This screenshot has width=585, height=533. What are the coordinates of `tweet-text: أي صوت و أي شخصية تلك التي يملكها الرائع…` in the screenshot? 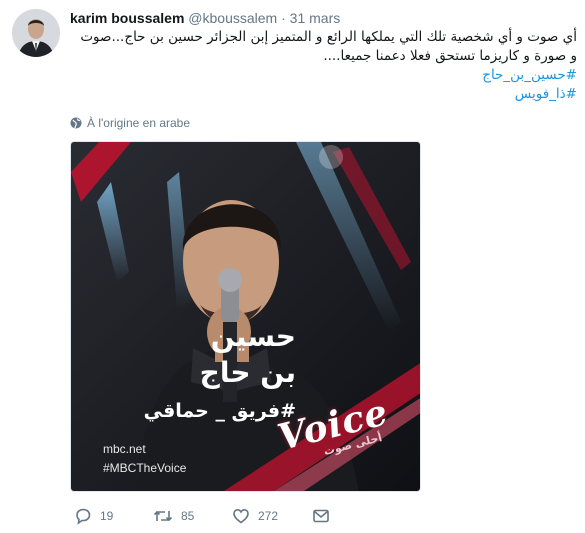 It's located at (323, 66).